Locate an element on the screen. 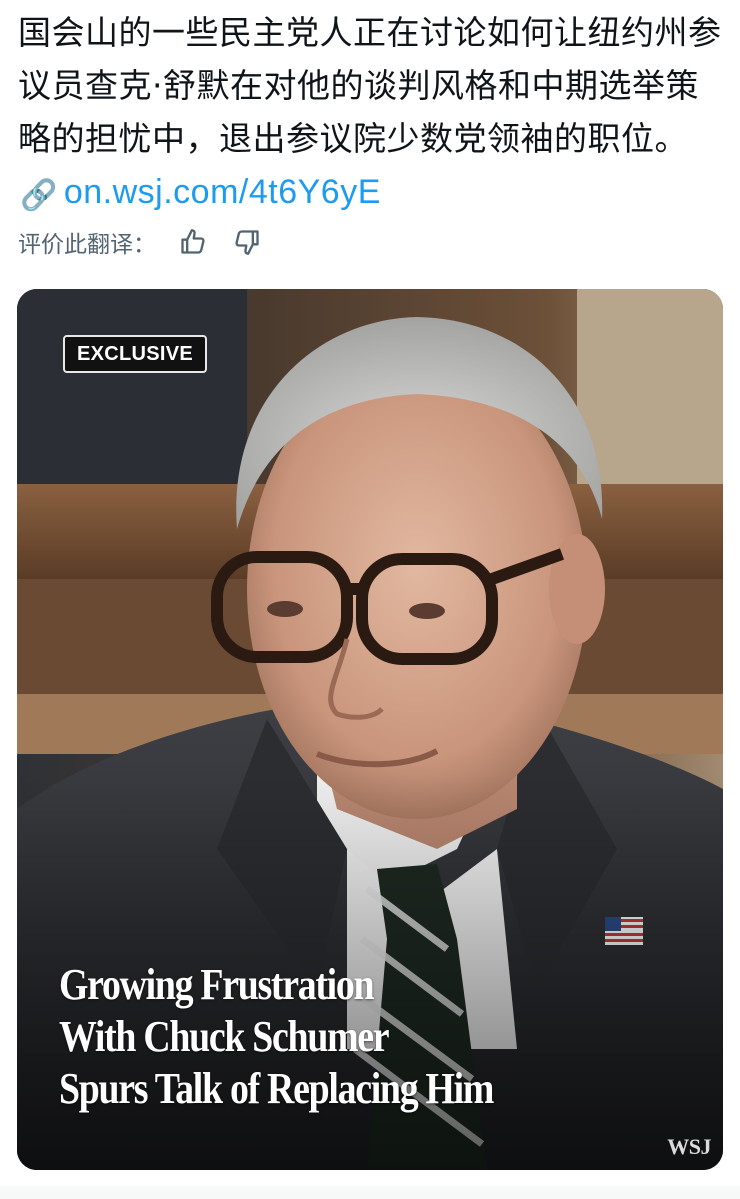 The width and height of the screenshot is (740, 1199). bottom-divider is located at coordinates (370, 1192).